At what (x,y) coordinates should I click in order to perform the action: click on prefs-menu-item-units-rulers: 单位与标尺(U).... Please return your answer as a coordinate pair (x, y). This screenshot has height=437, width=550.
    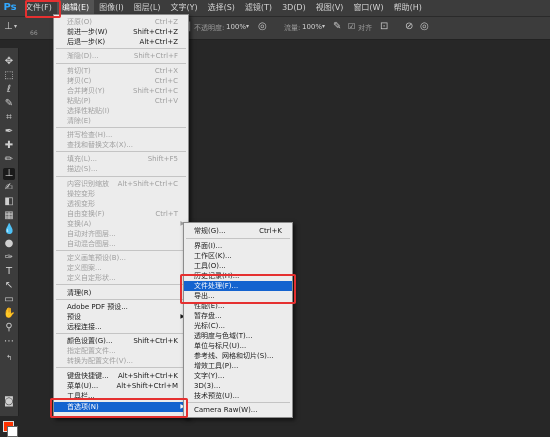
    Looking at the image, I should click on (238, 346).